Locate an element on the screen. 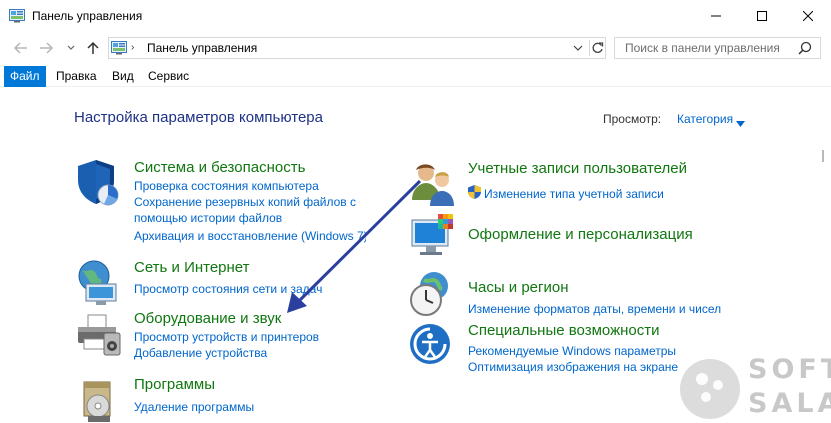 The width and height of the screenshot is (831, 423). link-backup-restore-win7: Архивация и восстановление (Windows 7) is located at coordinates (250, 236).